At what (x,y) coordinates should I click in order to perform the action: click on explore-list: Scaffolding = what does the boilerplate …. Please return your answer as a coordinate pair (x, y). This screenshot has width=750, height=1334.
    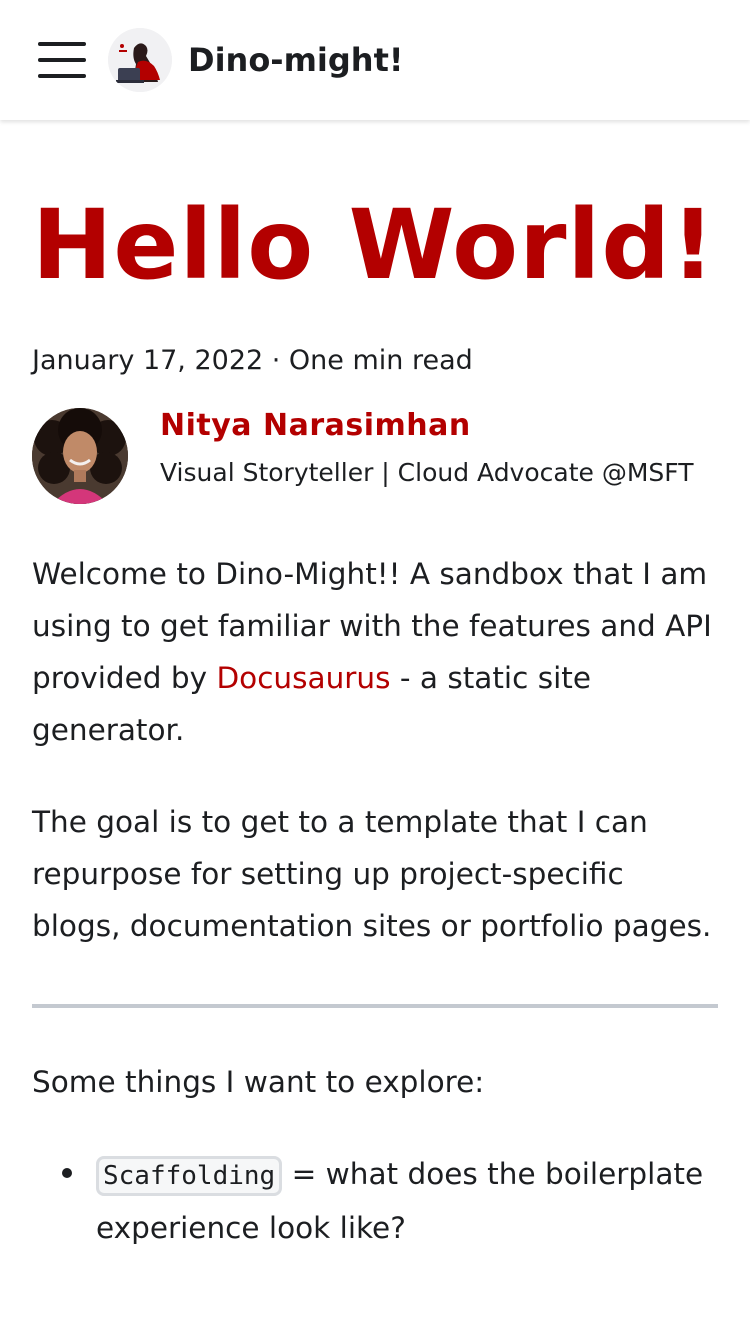
    Looking at the image, I should click on (375, 1201).